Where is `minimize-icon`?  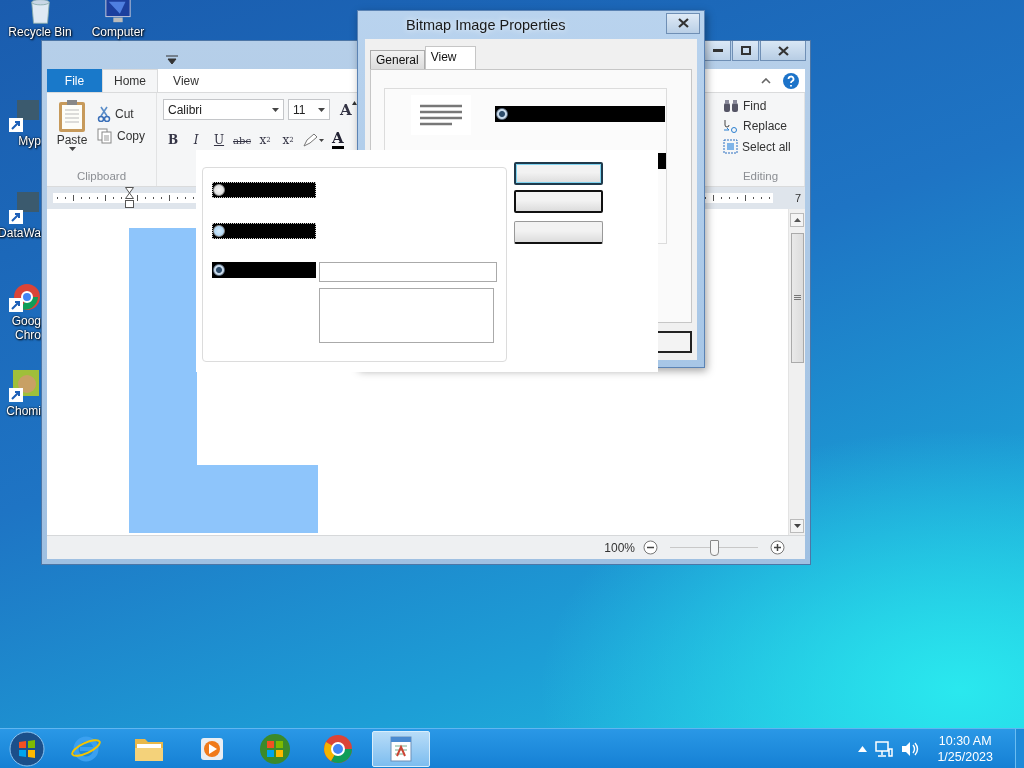
minimize-icon is located at coordinates (717, 50).